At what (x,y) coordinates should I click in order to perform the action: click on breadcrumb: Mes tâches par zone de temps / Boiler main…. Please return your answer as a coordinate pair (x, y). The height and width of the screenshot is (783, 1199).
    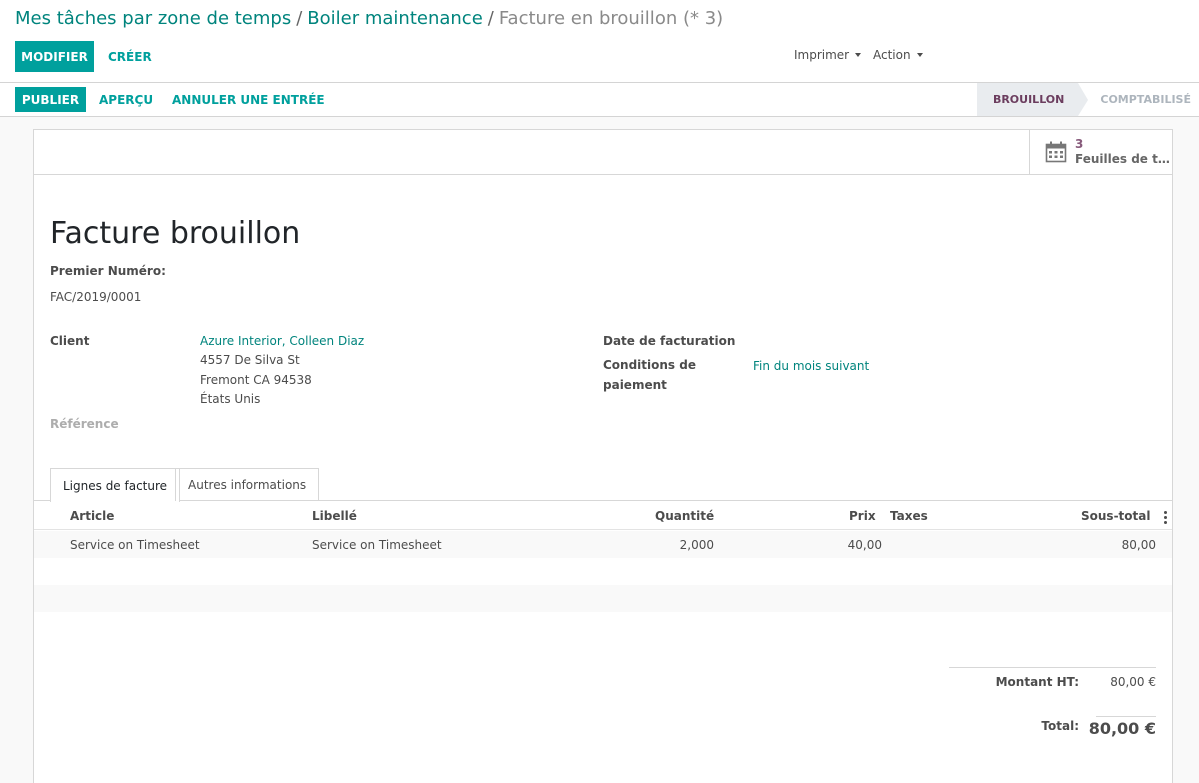
    Looking at the image, I should click on (369, 18).